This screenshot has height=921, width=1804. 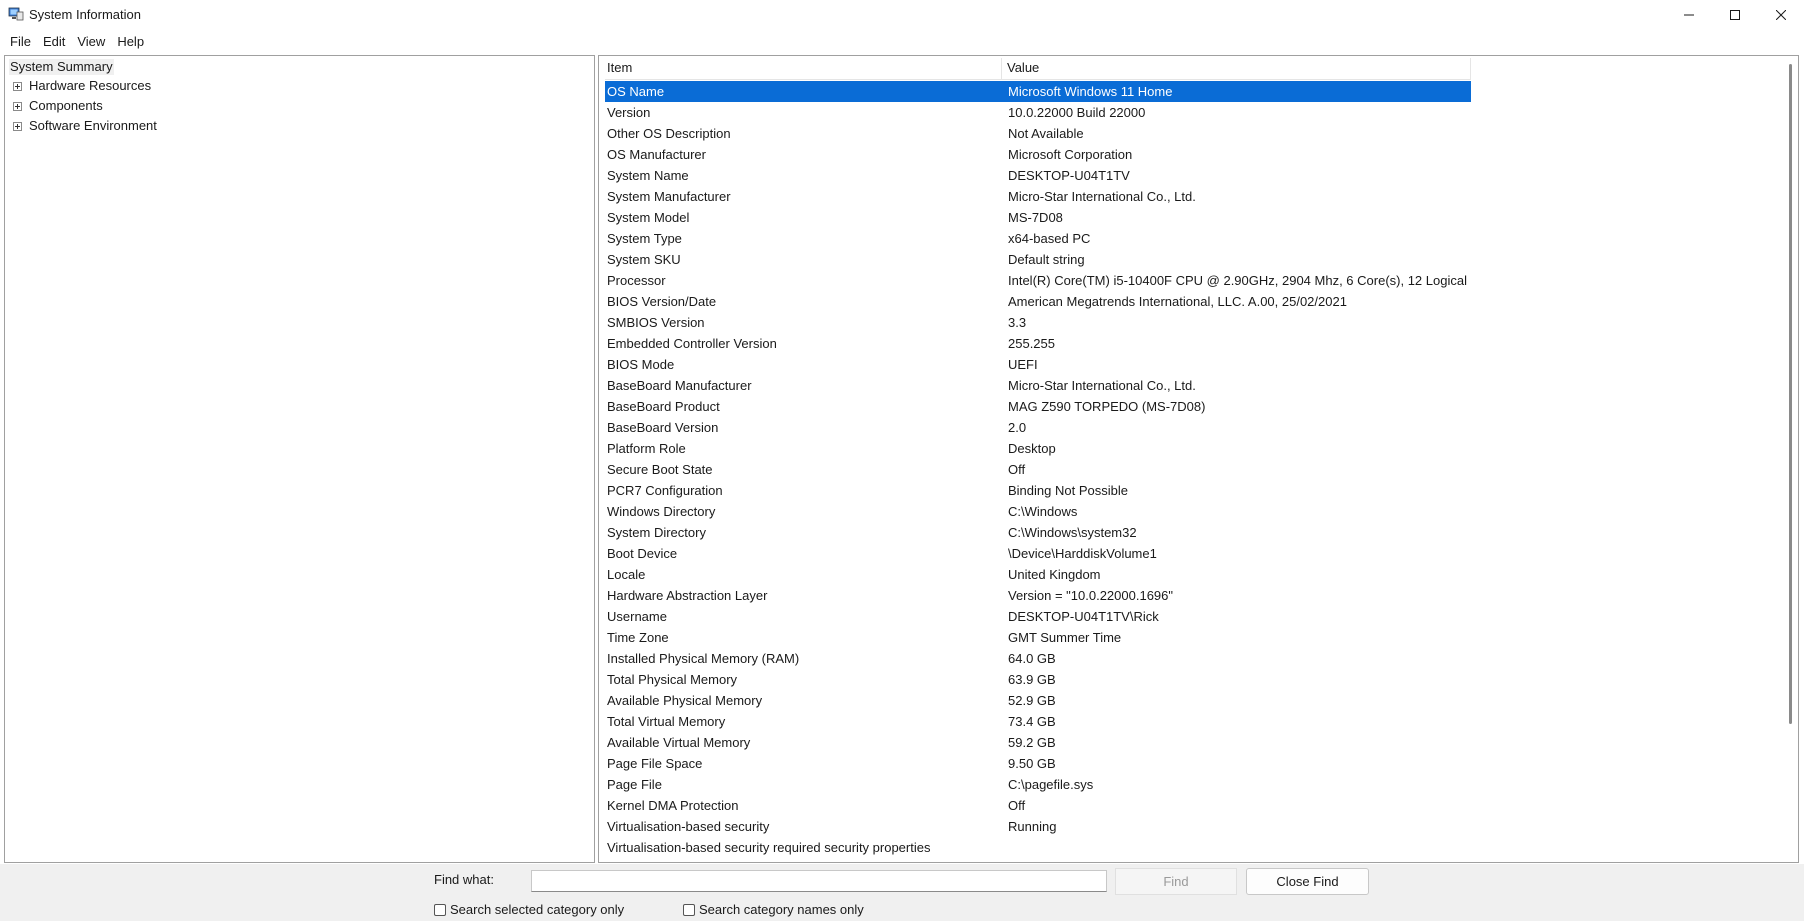 I want to click on find-what-input, so click(x=819, y=881).